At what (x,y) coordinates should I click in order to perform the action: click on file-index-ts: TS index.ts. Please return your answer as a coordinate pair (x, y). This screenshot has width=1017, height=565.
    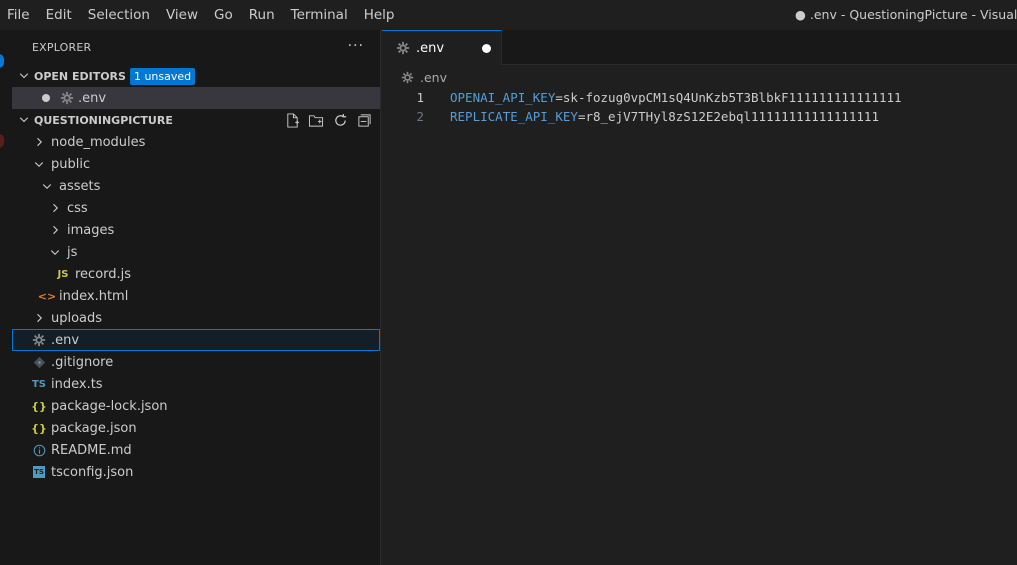
    Looking at the image, I should click on (196, 384).